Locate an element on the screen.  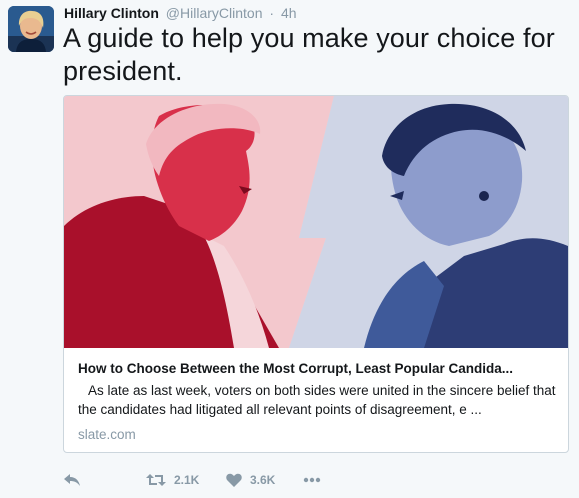
reply-icon is located at coordinates (72, 480).